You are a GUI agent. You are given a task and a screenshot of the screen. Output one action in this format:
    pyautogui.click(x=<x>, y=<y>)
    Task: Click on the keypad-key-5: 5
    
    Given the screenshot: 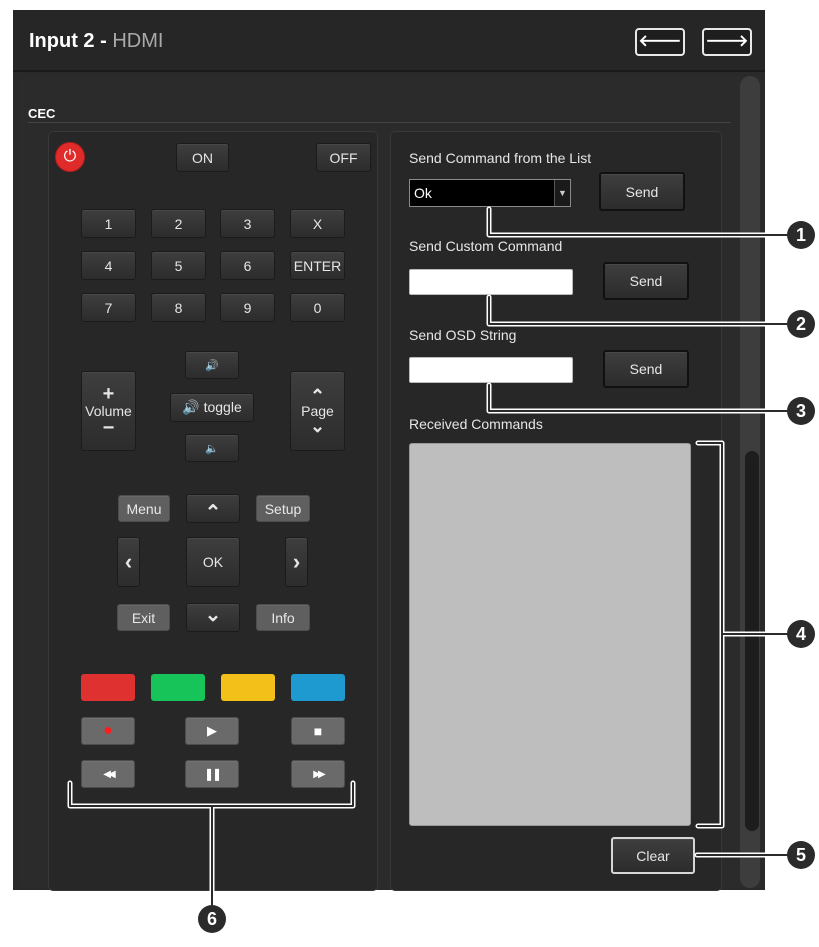 What is the action you would take?
    pyautogui.click(x=178, y=265)
    